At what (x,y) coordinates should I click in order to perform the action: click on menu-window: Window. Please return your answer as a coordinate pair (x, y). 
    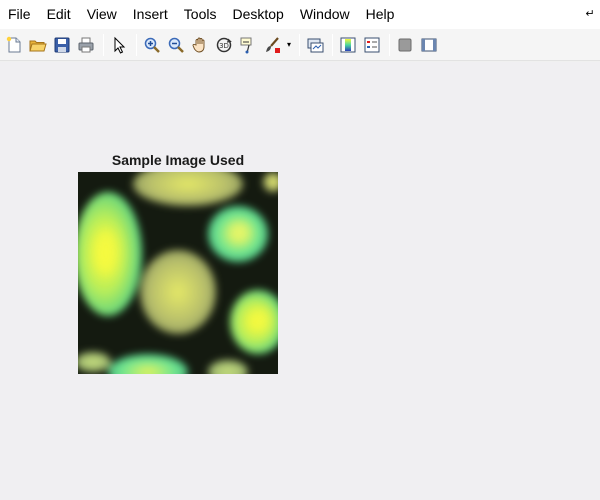
    Looking at the image, I should click on (326, 14).